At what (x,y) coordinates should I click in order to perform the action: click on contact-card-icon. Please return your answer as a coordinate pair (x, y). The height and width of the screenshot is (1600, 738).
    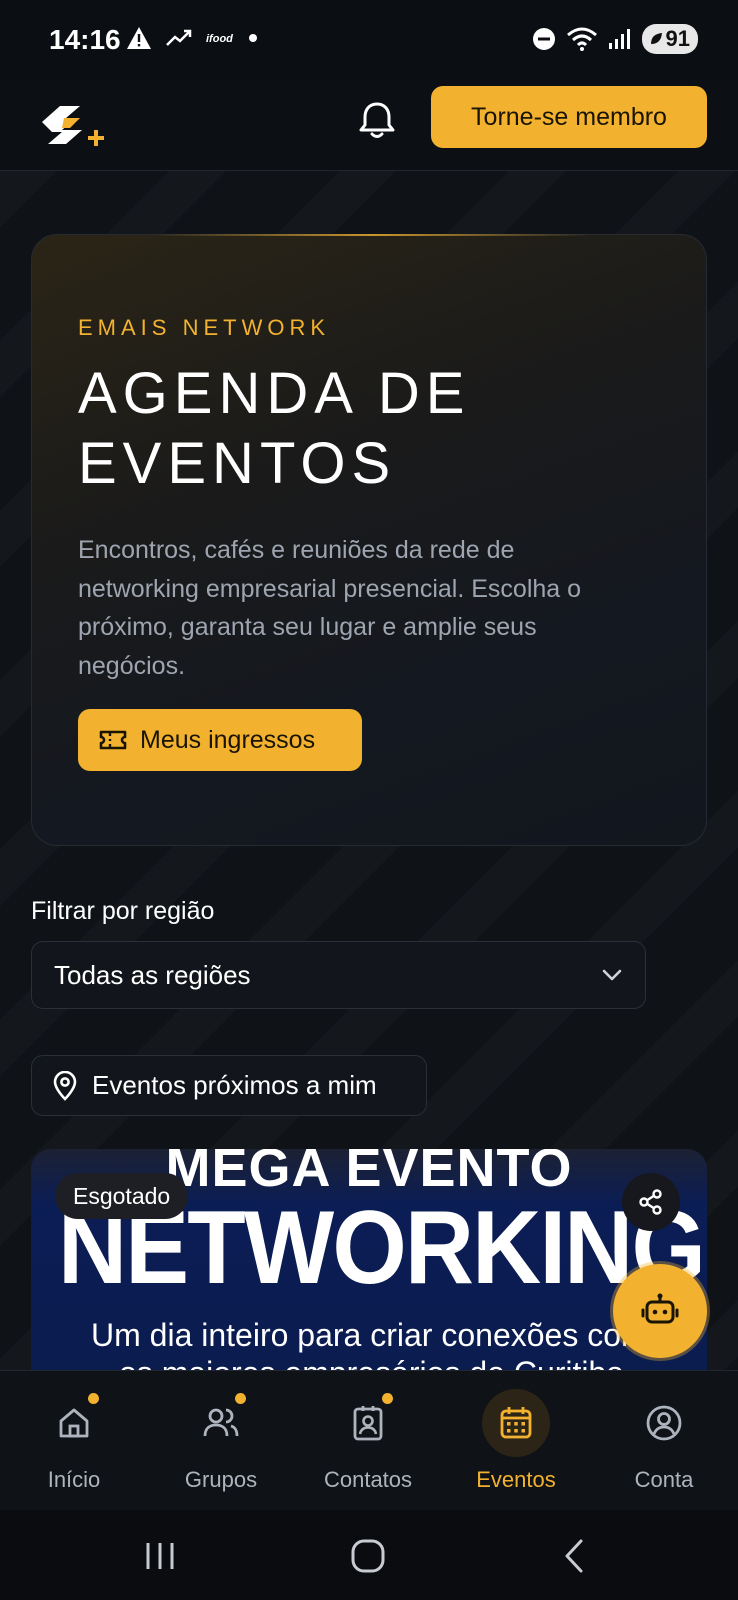
    Looking at the image, I should click on (368, 1423).